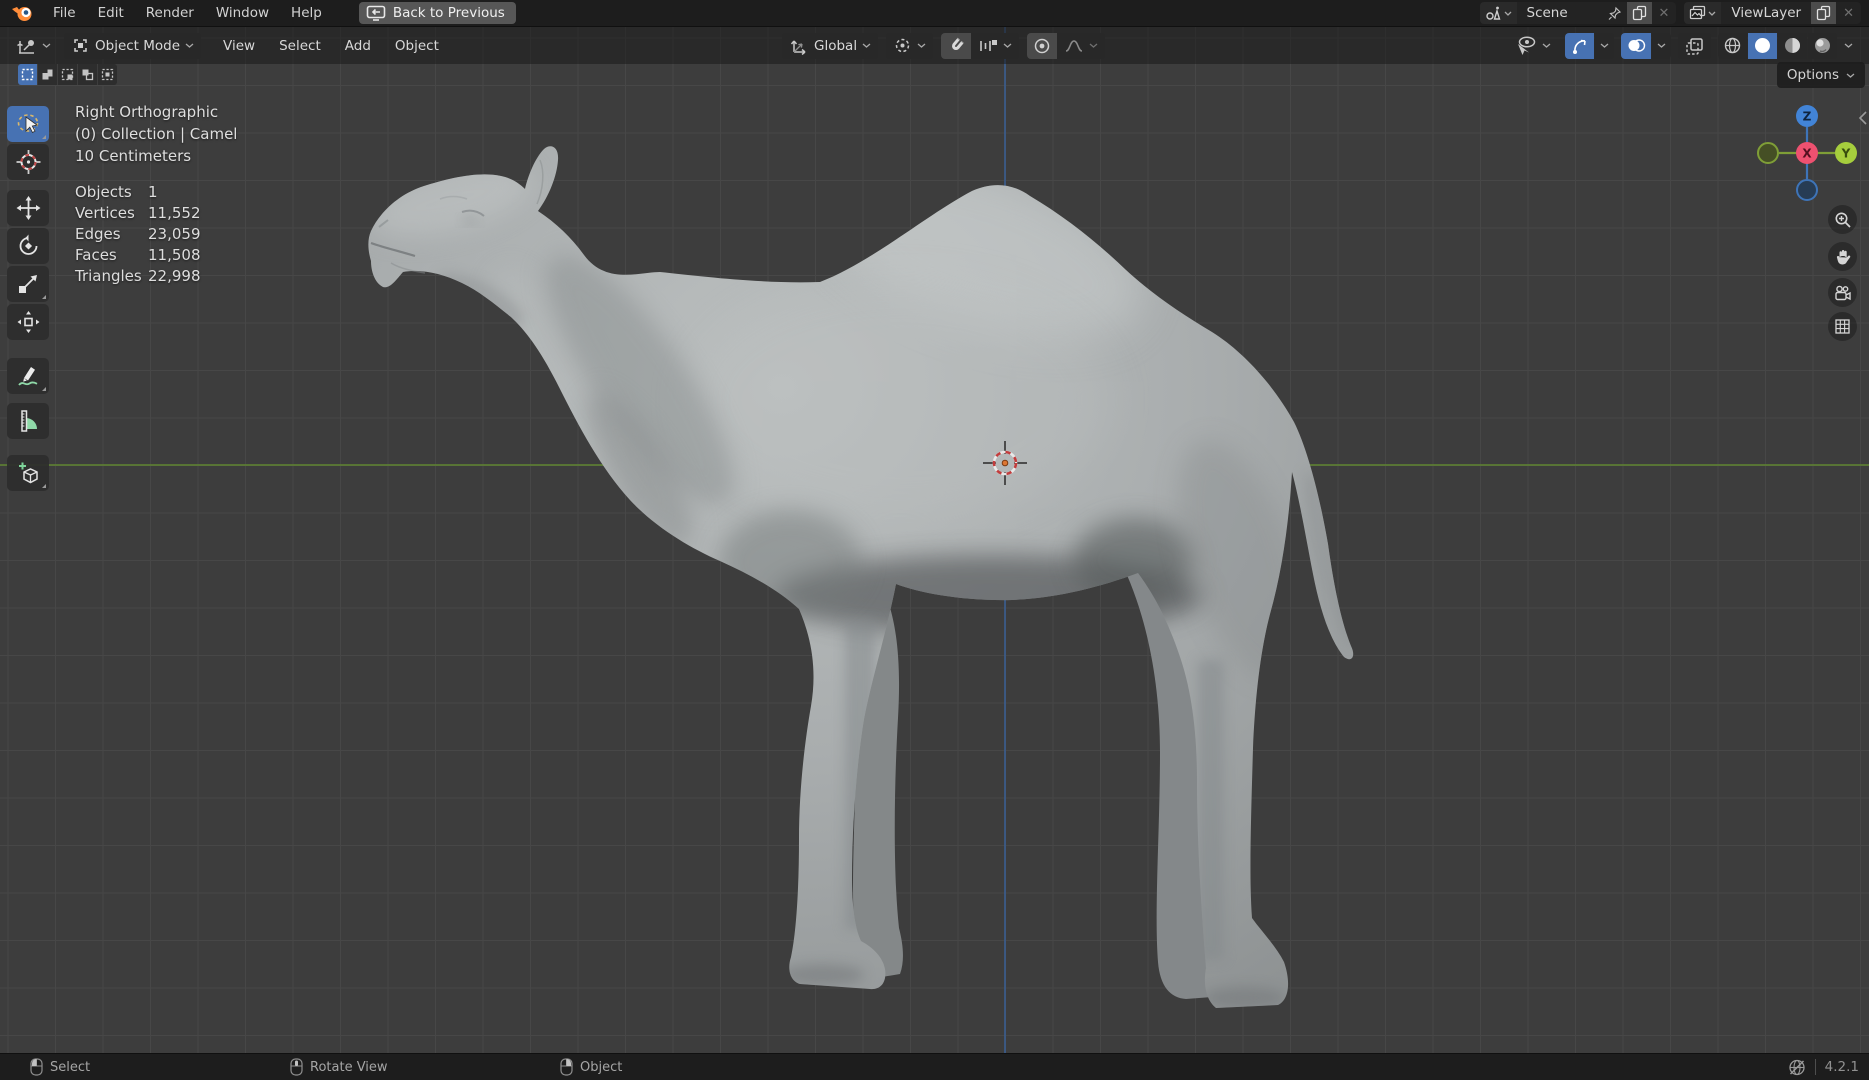 The height and width of the screenshot is (1080, 1869). What do you see at coordinates (47, 74) in the screenshot?
I see `select-mode-extend` at bounding box center [47, 74].